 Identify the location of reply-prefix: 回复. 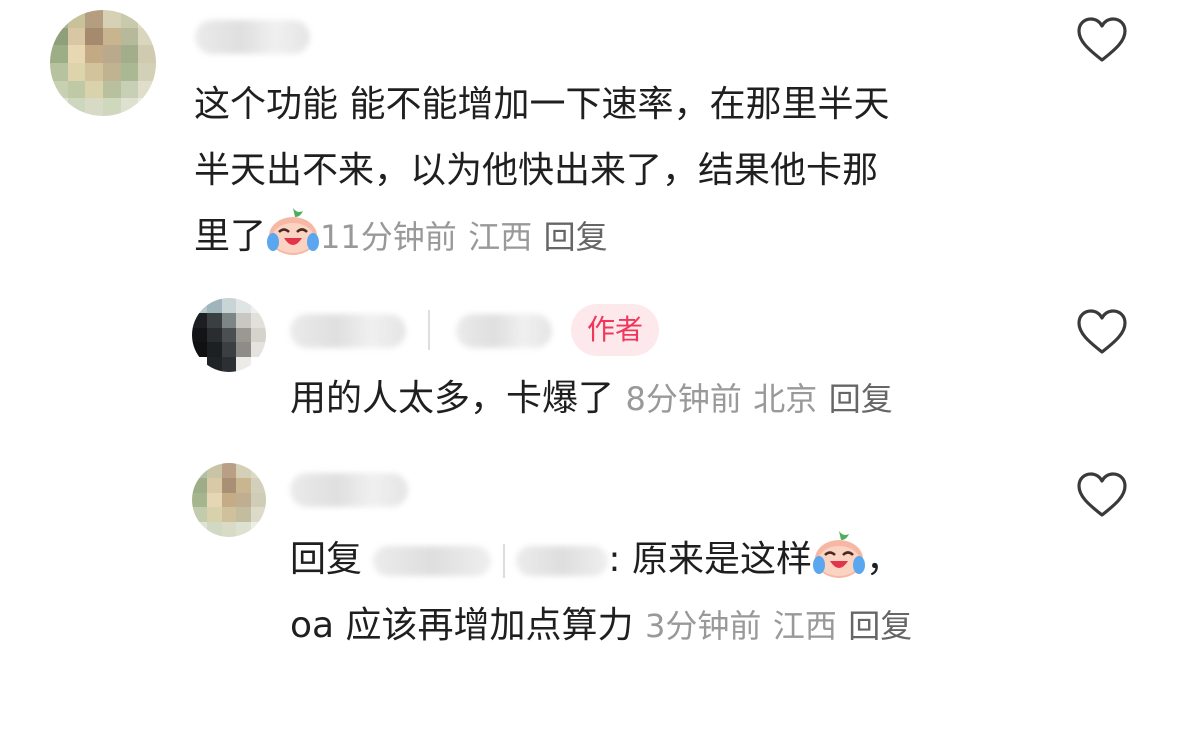
(326, 559).